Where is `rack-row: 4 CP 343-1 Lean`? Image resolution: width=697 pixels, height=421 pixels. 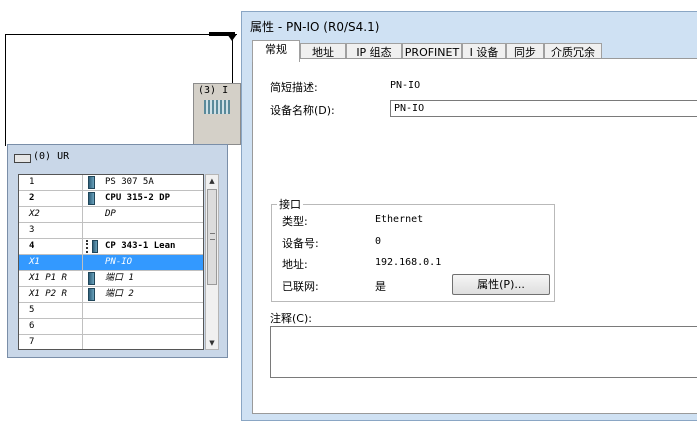
rack-row: 4 CP 343-1 Lean is located at coordinates (111, 247).